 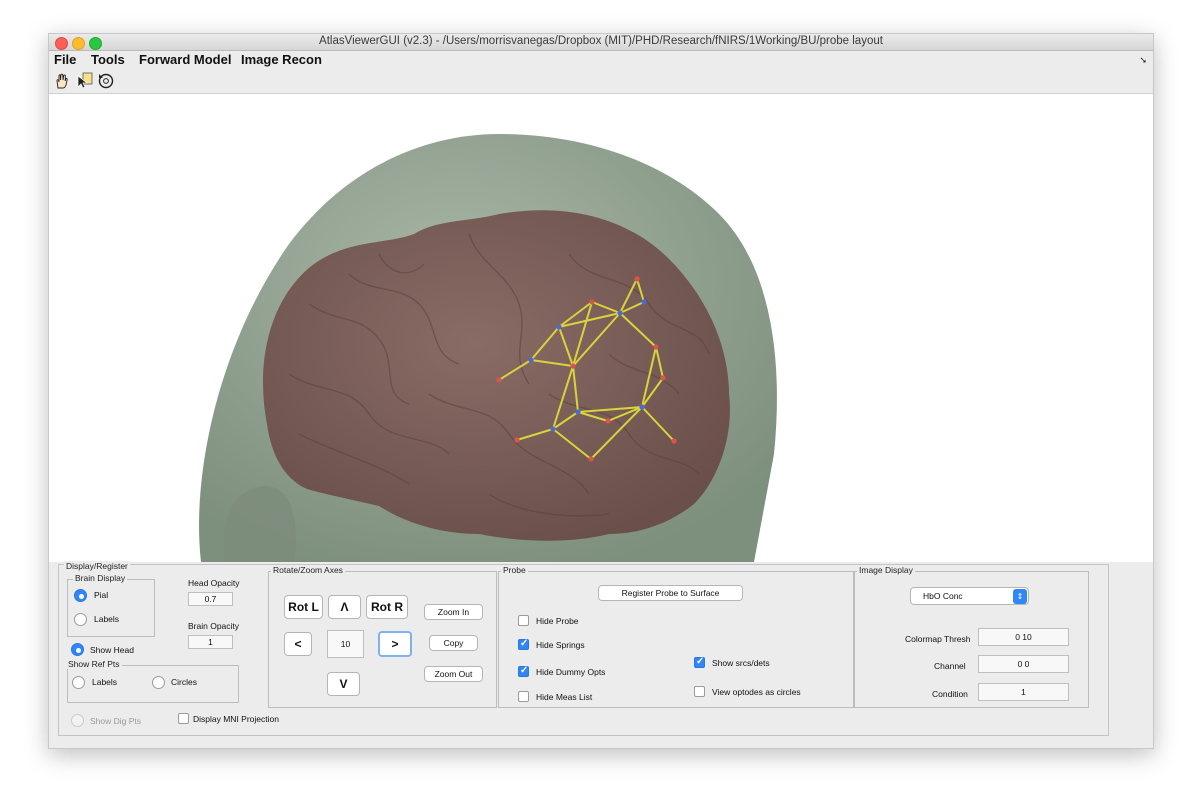 I want to click on channel-field: 0 0, so click(x=1023, y=664).